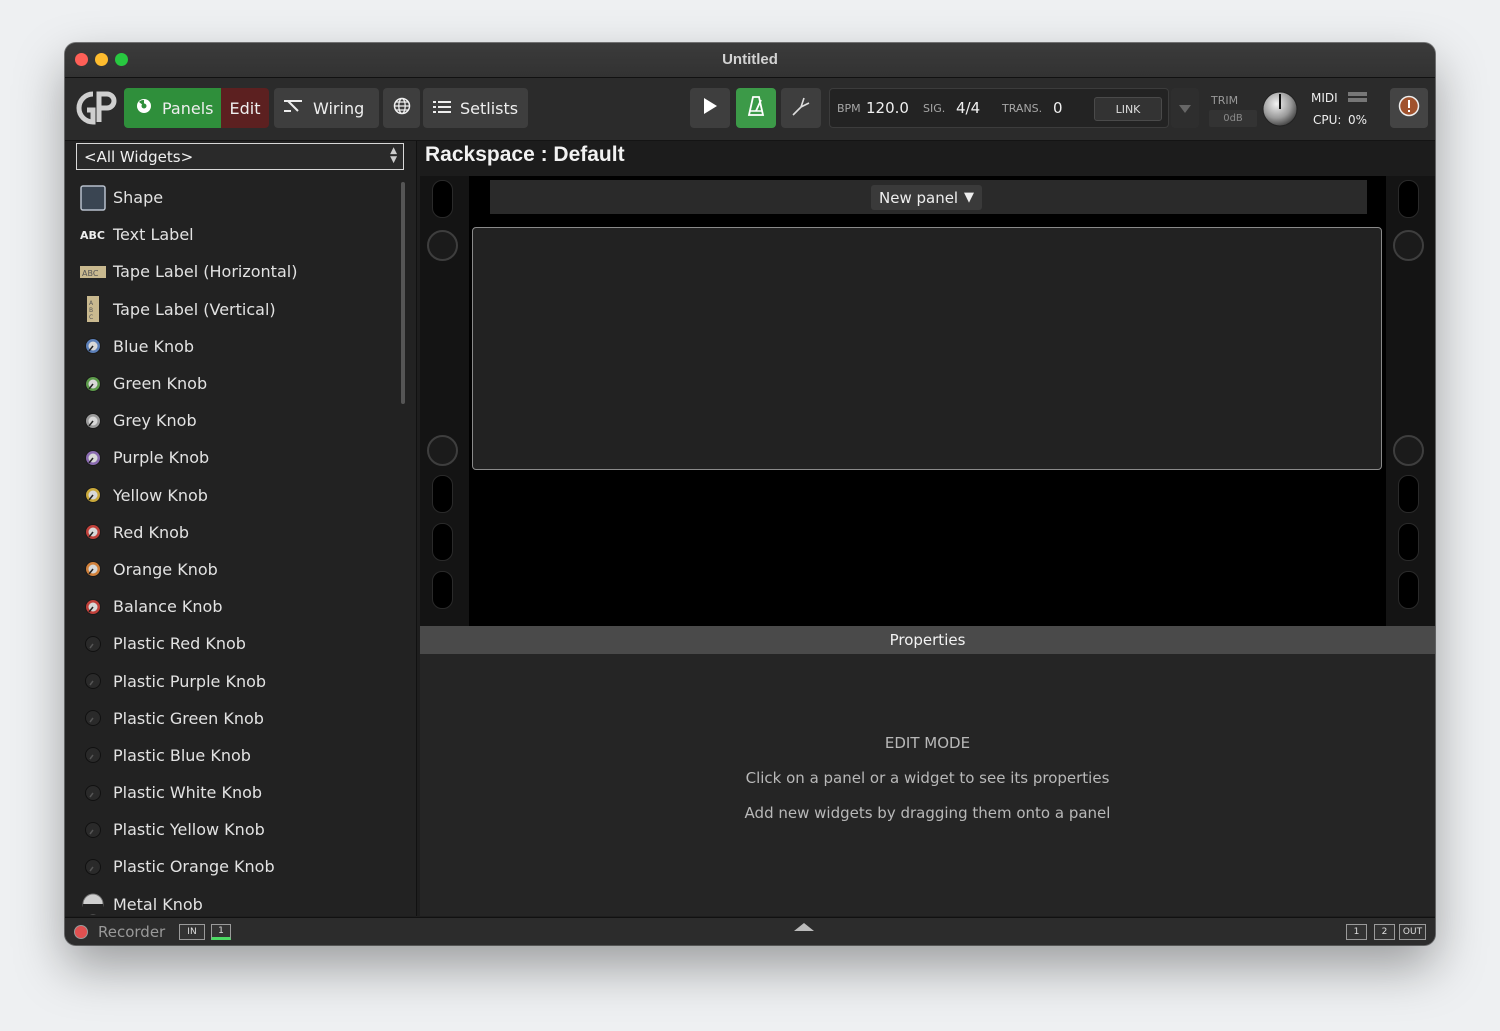 This screenshot has width=1500, height=1031. What do you see at coordinates (93, 793) in the screenshot?
I see `plastic-white-knob-icon` at bounding box center [93, 793].